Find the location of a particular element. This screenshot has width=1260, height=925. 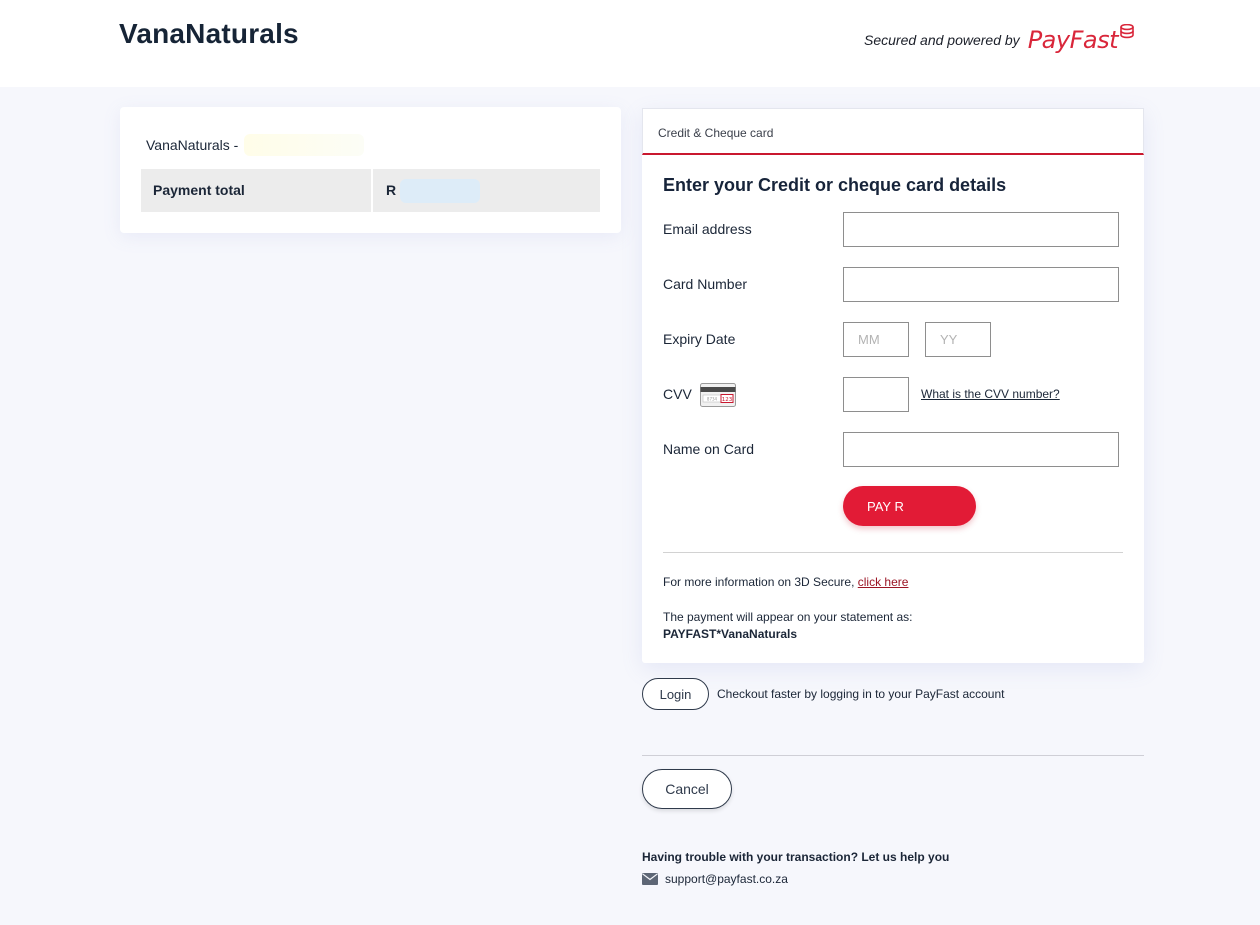

svg-text: 123 is located at coordinates (727, 400).